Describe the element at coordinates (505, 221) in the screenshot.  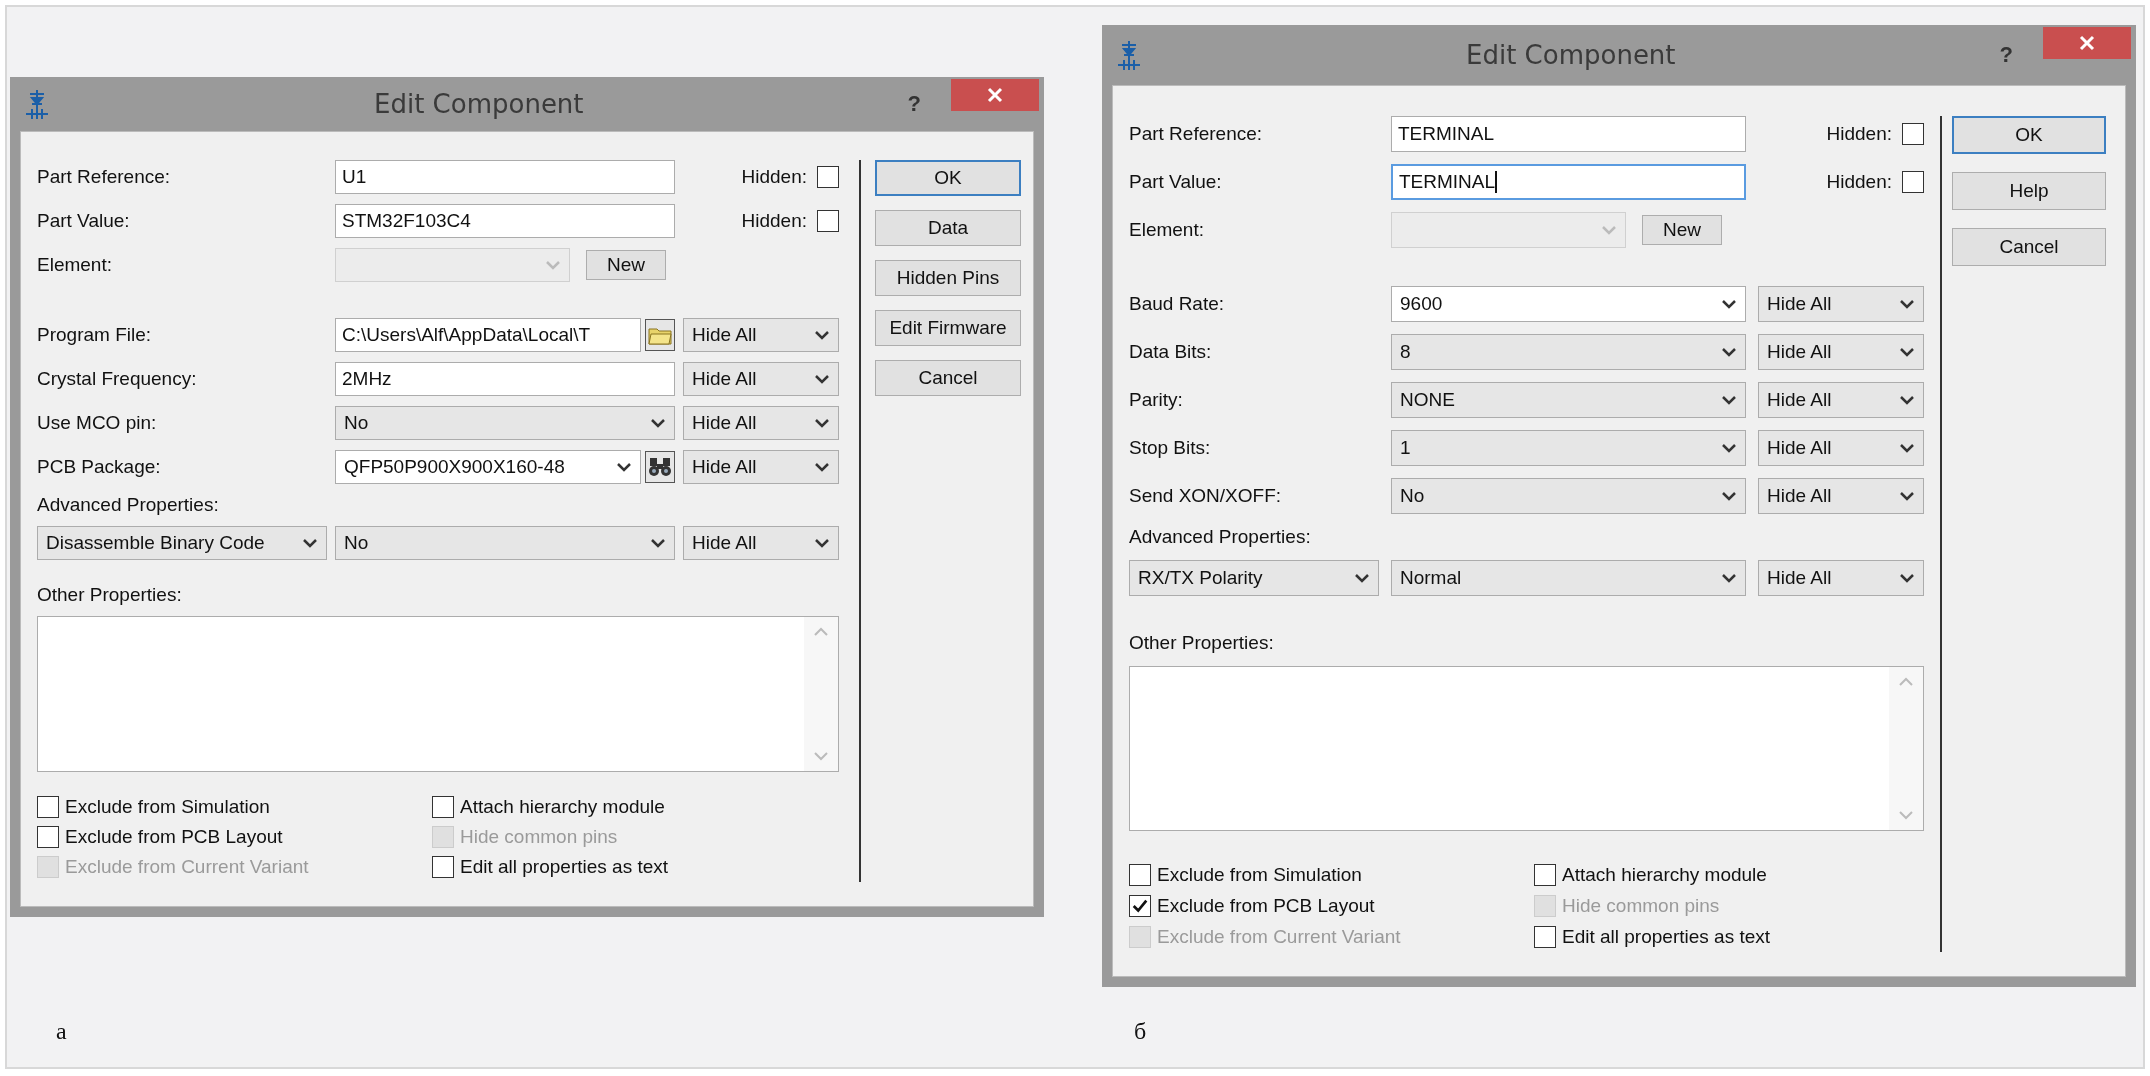
I see `text-field: STM32F103C4` at that location.